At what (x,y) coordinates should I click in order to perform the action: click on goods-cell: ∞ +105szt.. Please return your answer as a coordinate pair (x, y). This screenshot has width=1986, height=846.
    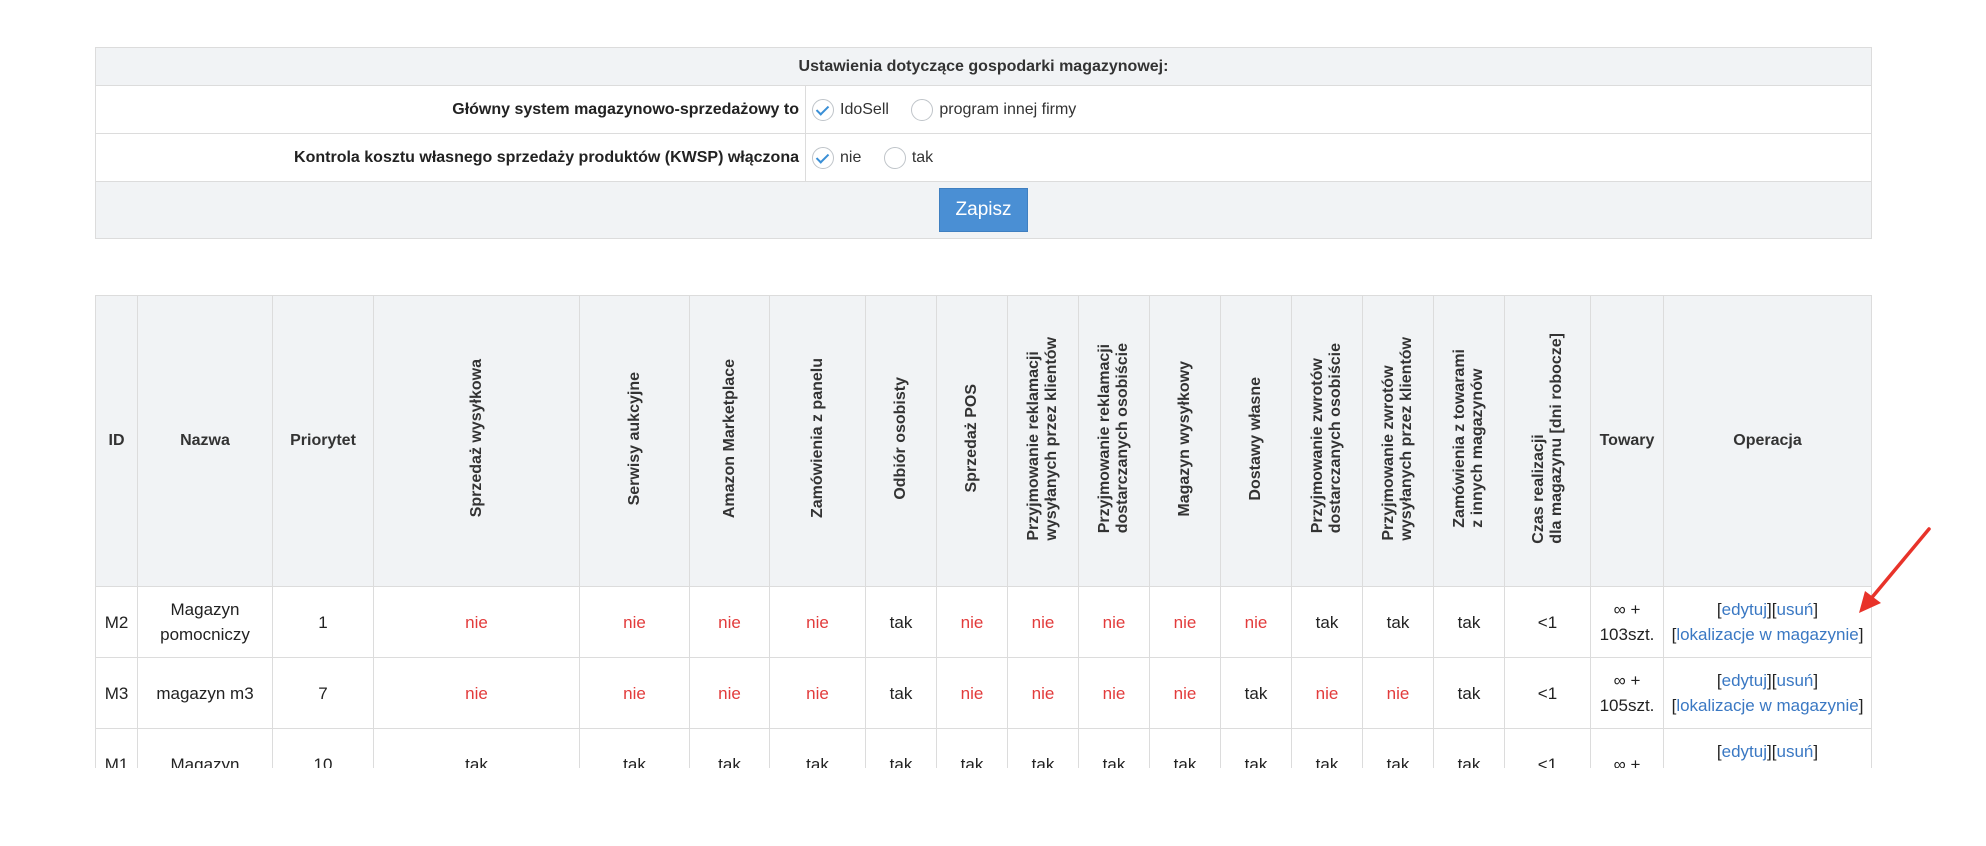
    Looking at the image, I should click on (1627, 693).